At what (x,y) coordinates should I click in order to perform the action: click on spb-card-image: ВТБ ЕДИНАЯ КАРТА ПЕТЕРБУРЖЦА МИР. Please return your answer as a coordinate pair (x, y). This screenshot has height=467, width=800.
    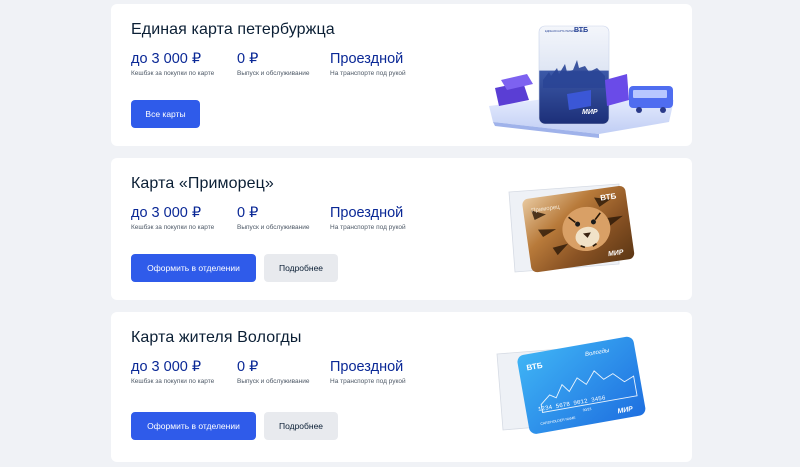
    Looking at the image, I should click on (581, 81).